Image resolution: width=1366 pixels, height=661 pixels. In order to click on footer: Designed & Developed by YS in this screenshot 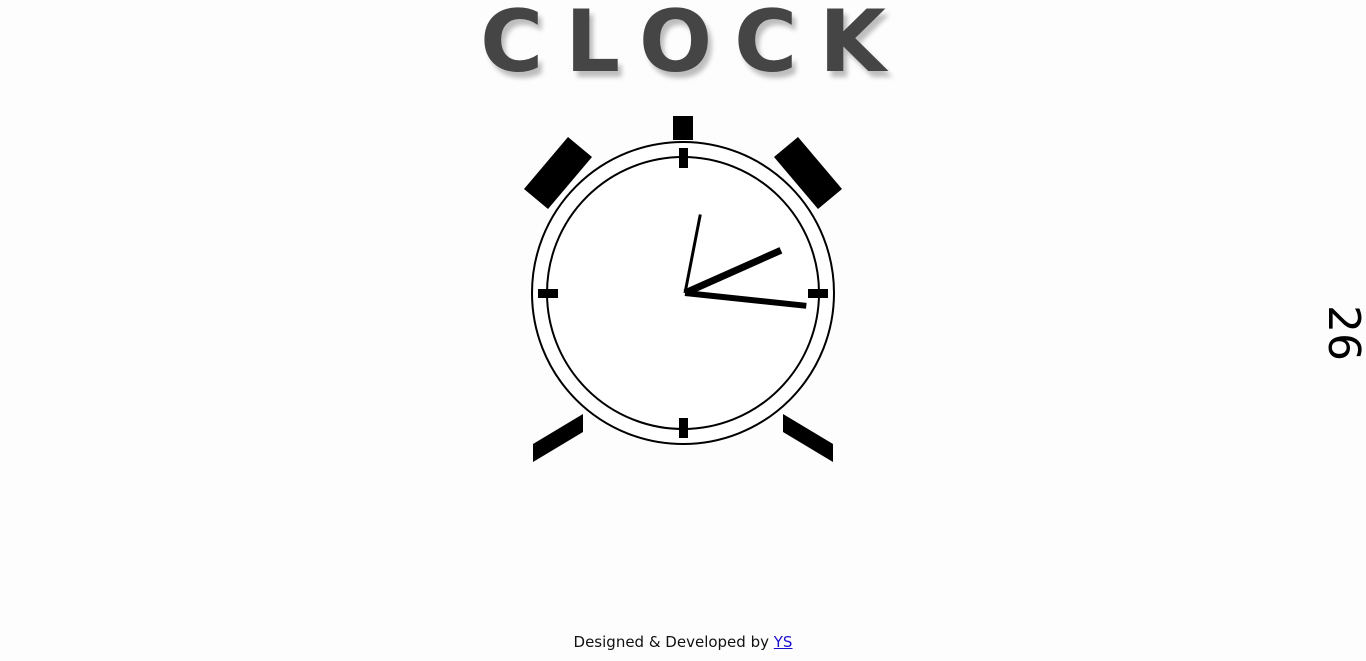, I will do `click(683, 642)`.